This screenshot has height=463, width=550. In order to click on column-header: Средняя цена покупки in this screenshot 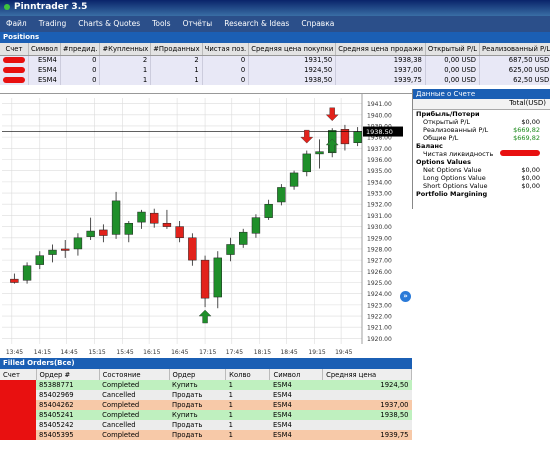, I will do `click(292, 49)`.